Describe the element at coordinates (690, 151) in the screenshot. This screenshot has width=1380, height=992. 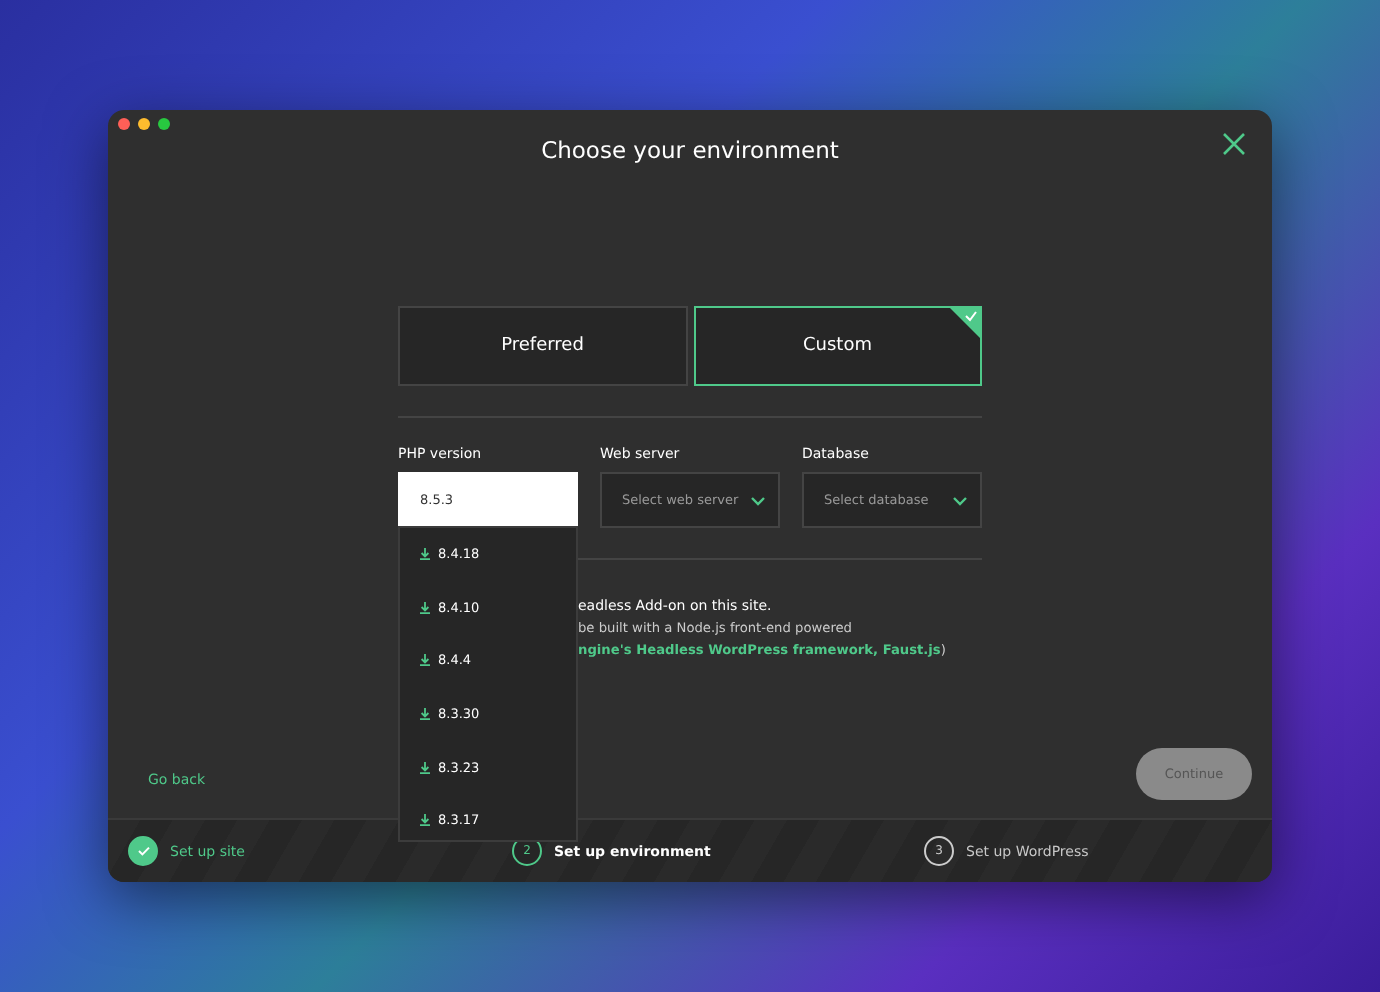
I see `window-title: Choose your environment` at that location.